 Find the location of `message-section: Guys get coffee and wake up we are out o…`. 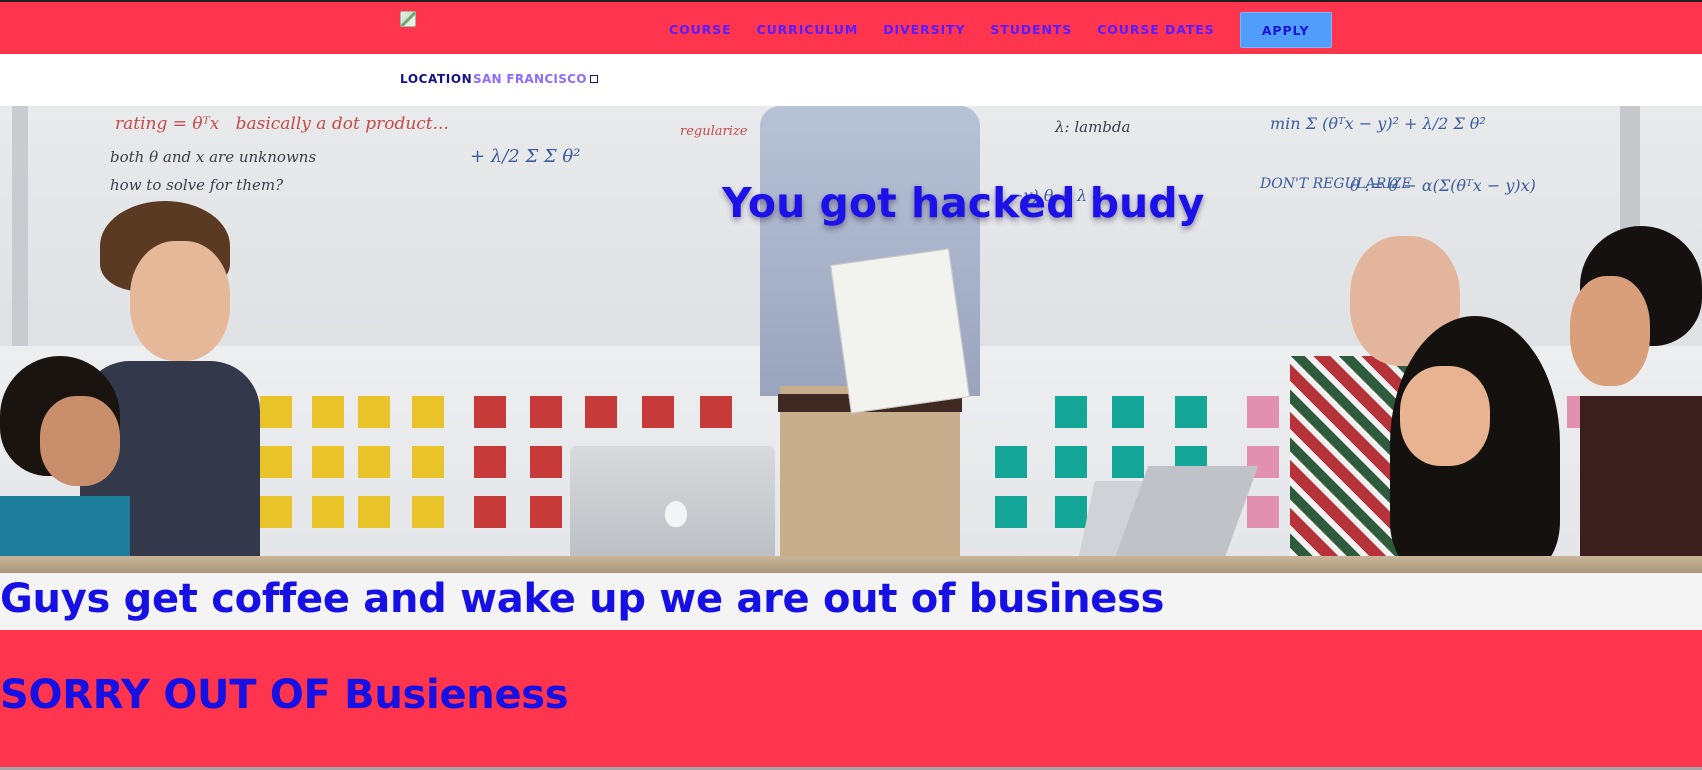

message-section: Guys get coffee and wake up we are out o… is located at coordinates (851, 601).